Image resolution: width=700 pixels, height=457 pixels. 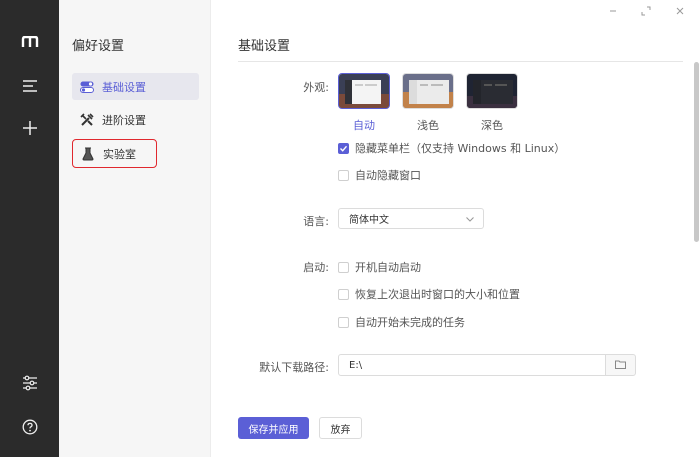 What do you see at coordinates (411, 218) in the screenshot?
I see `language-select: 简体中文` at bounding box center [411, 218].